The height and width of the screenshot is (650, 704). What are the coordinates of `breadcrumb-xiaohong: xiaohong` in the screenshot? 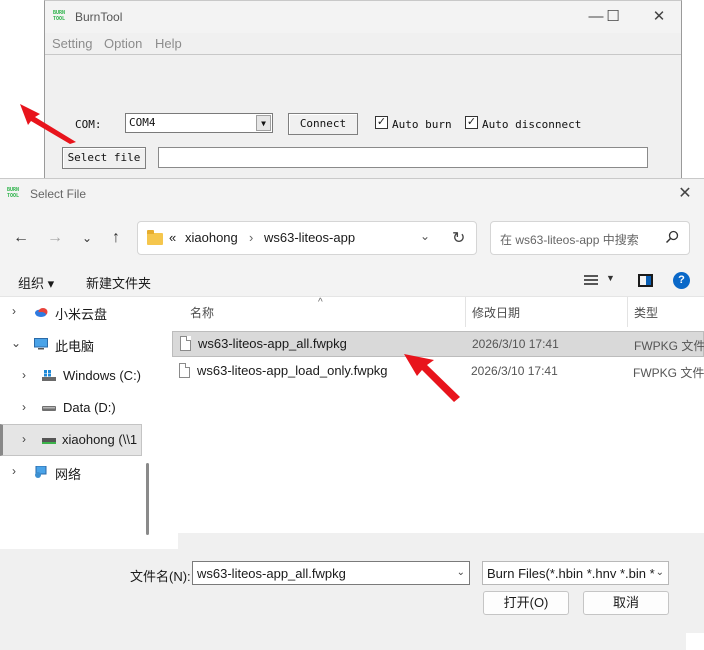 It's located at (211, 237).